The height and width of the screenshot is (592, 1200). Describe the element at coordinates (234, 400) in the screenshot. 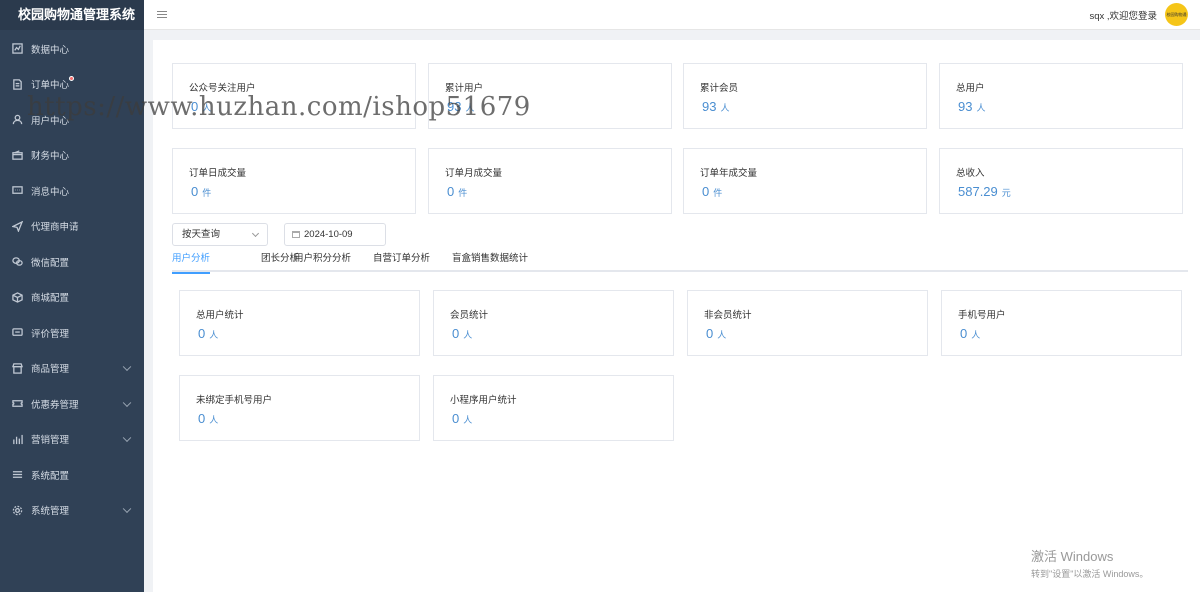

I see `stat-title: 未绑定手机号用户` at that location.